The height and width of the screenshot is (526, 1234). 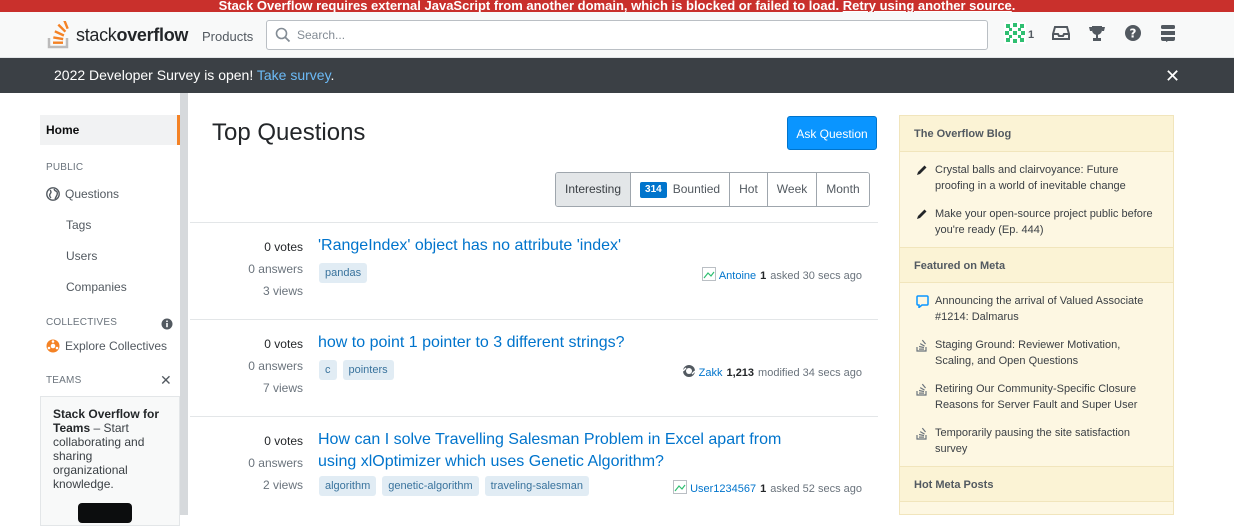 What do you see at coordinates (53, 195) in the screenshot?
I see `globe-icon` at bounding box center [53, 195].